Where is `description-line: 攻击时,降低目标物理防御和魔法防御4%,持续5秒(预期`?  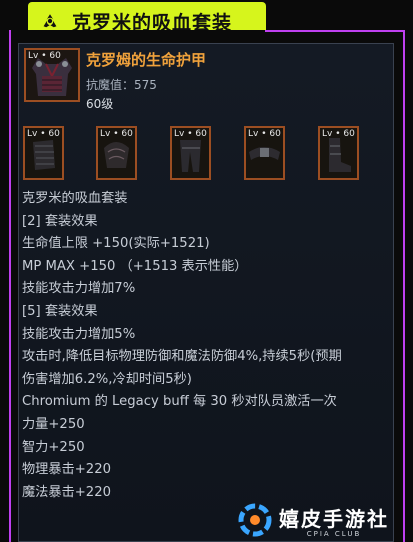
description-line: 攻击时,降低目标物理防御和魔法防御4%,持续5秒(预期 is located at coordinates (182, 357).